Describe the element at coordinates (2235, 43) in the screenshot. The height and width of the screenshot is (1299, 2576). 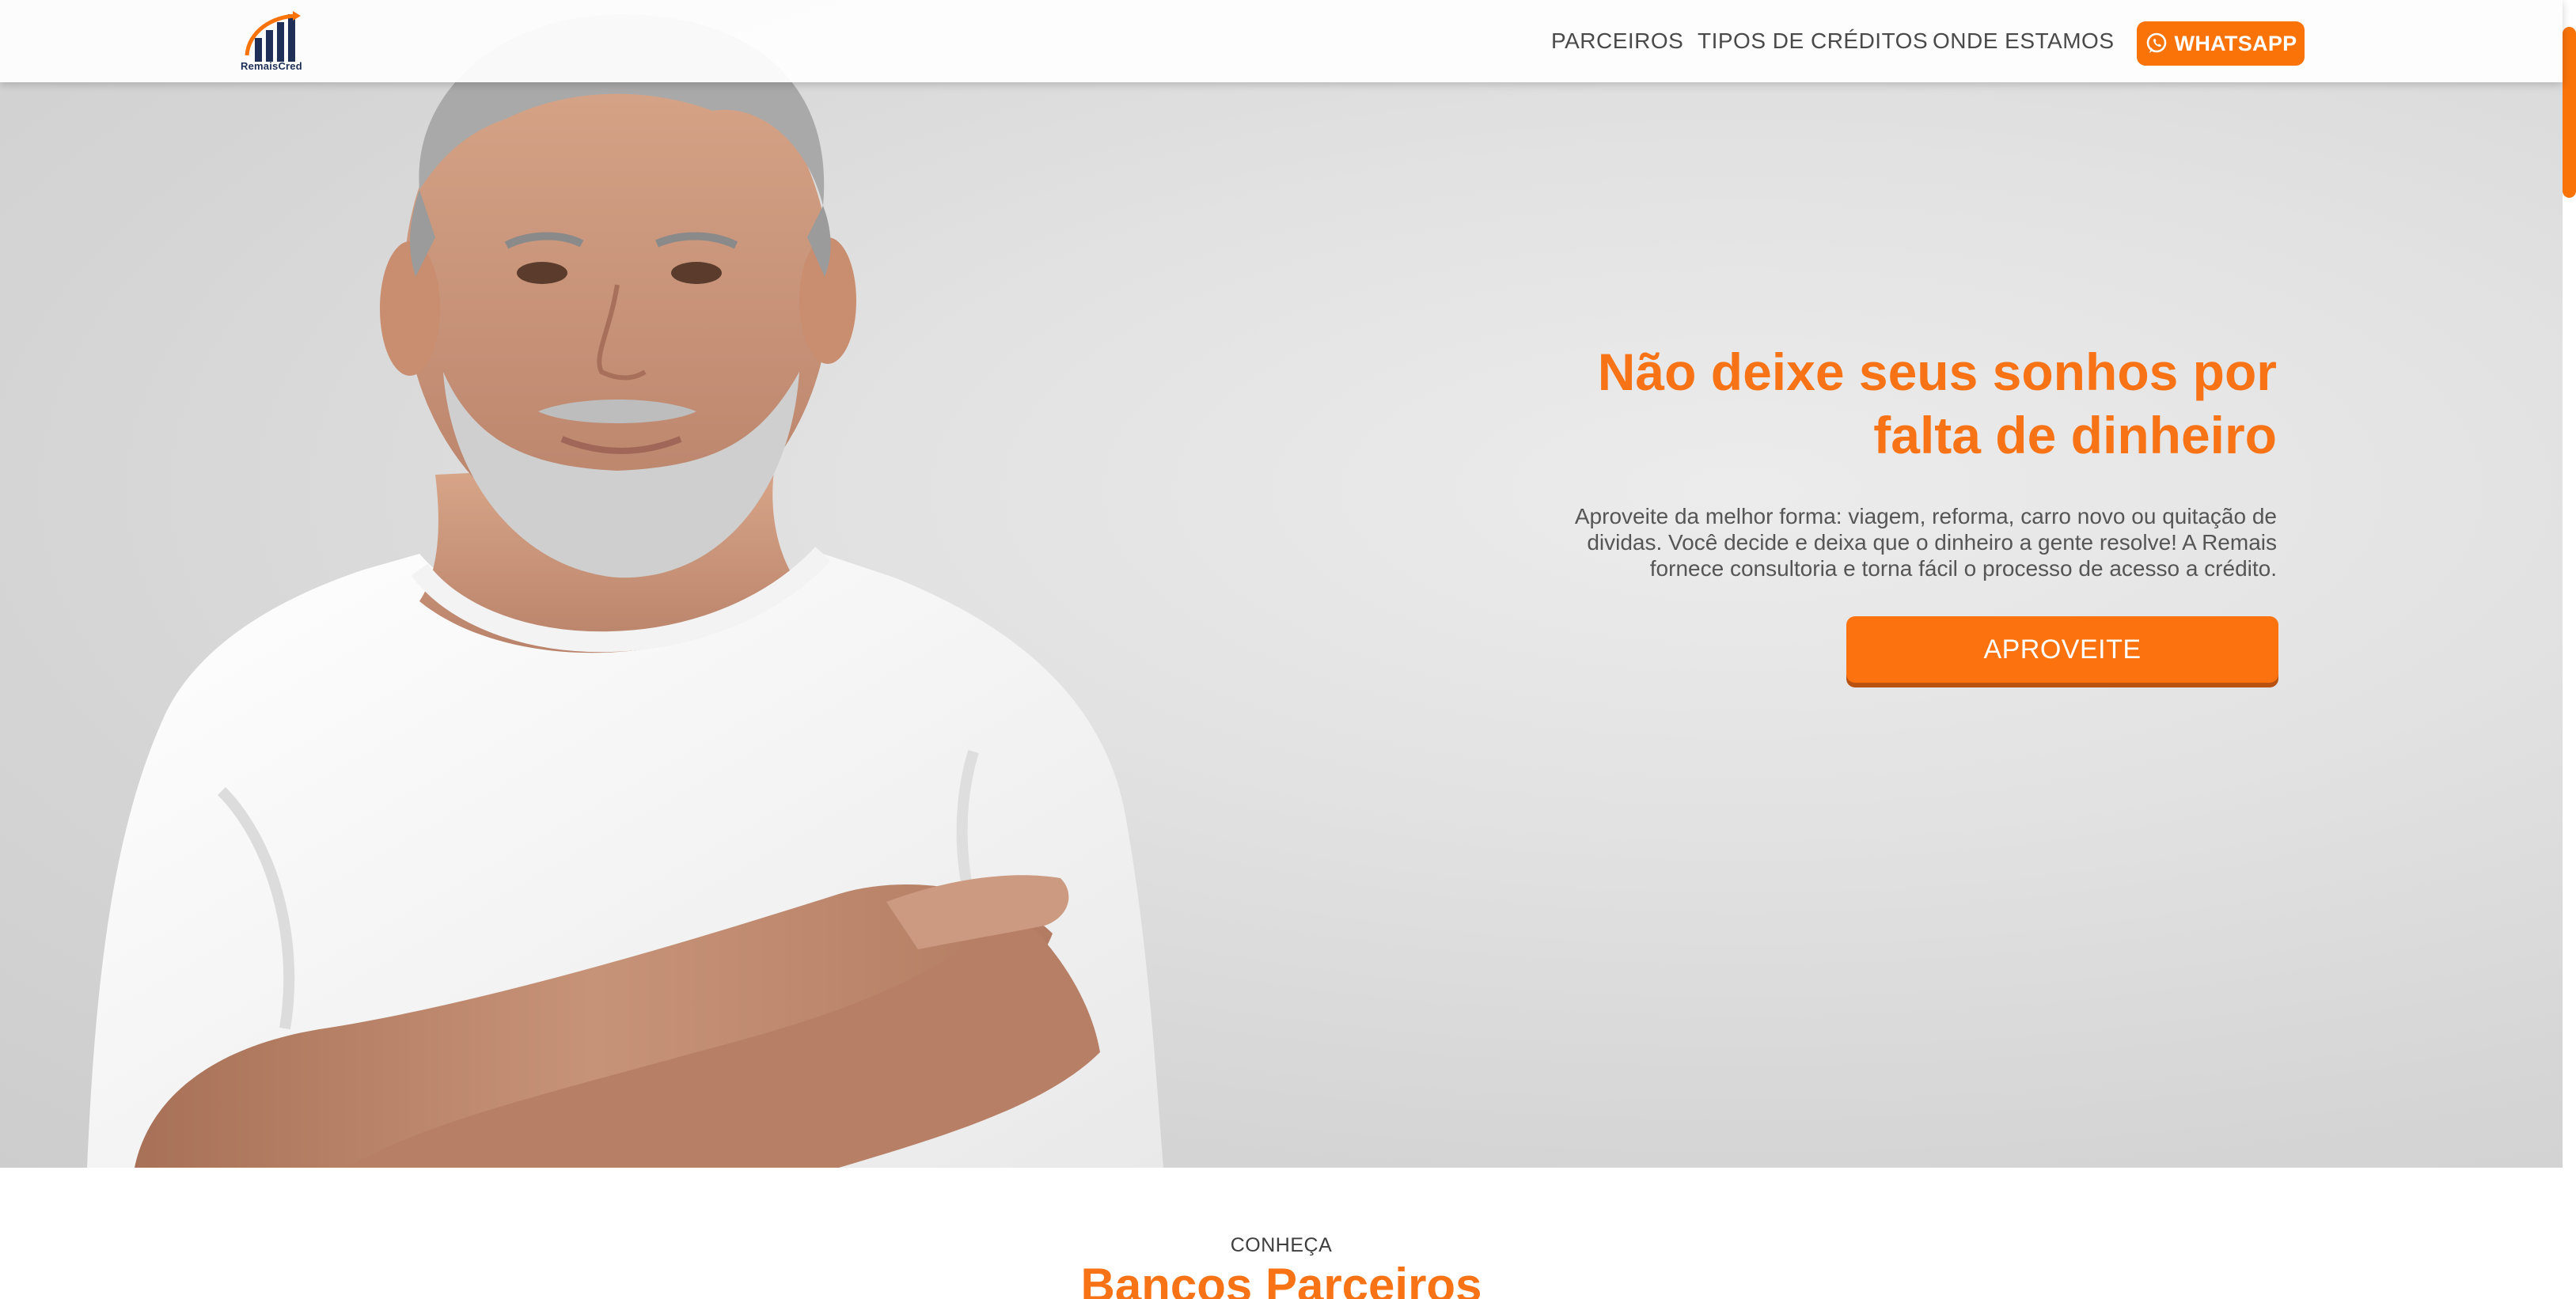
I see `whatsapp-button-label: WHATSAPP` at that location.